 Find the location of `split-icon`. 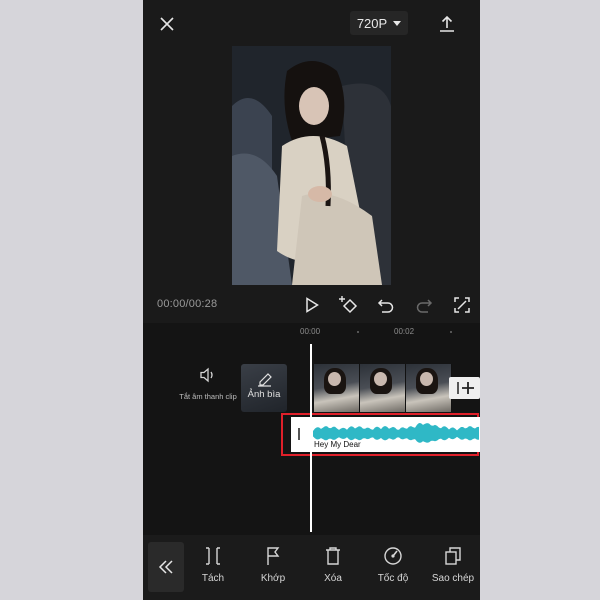

split-icon is located at coordinates (213, 556).